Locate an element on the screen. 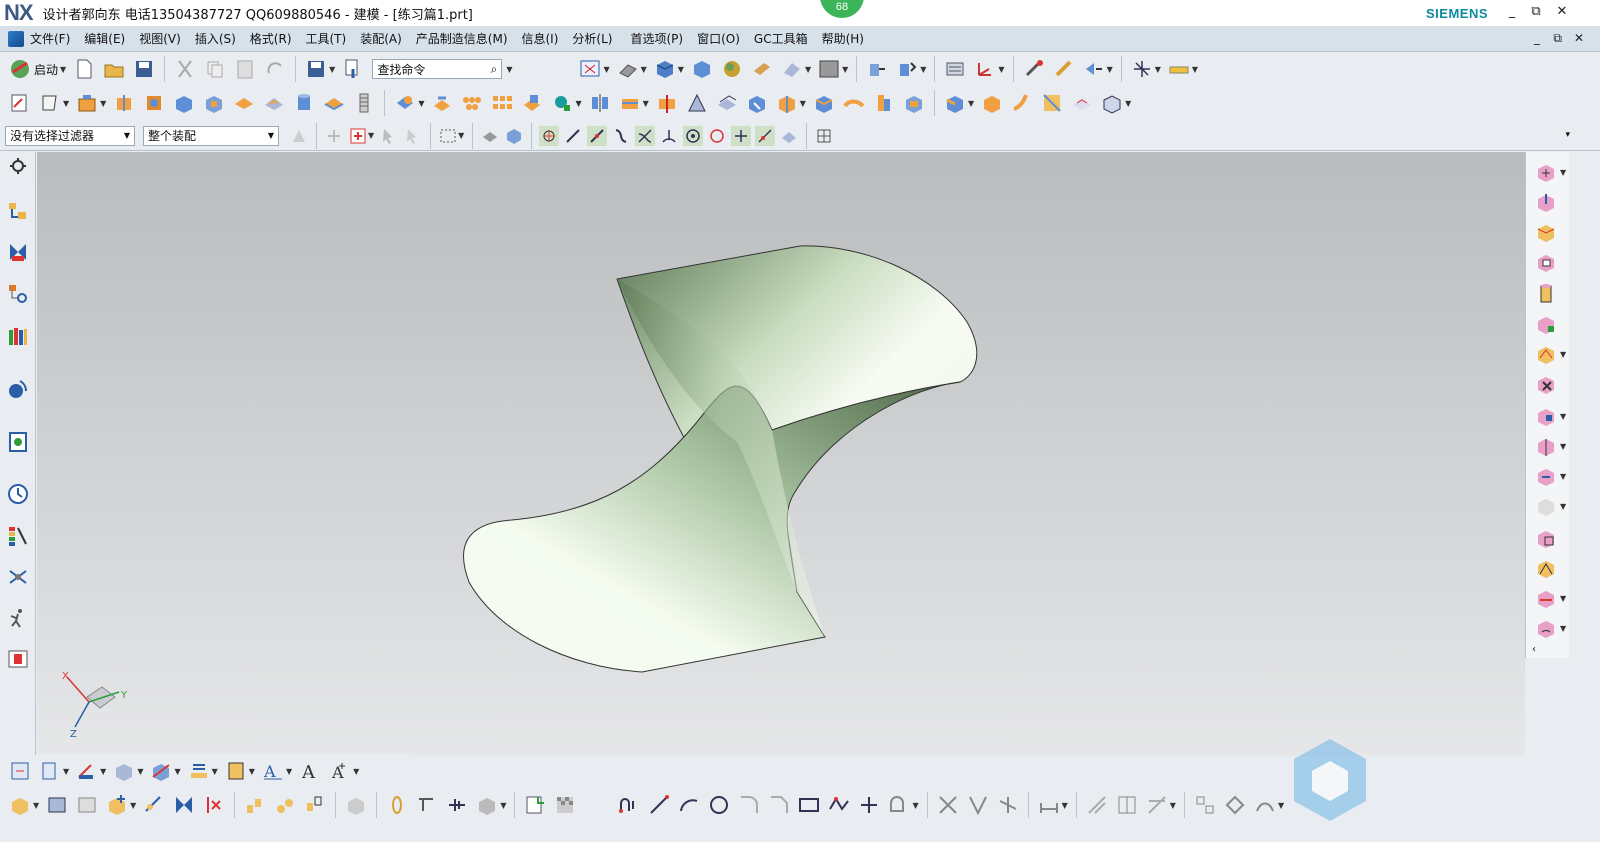  menu-information: 信息(I) is located at coordinates (540, 38).